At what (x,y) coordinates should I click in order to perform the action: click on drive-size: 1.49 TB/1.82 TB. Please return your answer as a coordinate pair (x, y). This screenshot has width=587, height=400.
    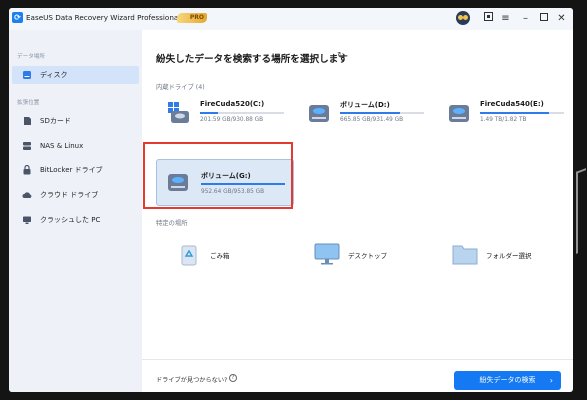
    Looking at the image, I should click on (503, 120).